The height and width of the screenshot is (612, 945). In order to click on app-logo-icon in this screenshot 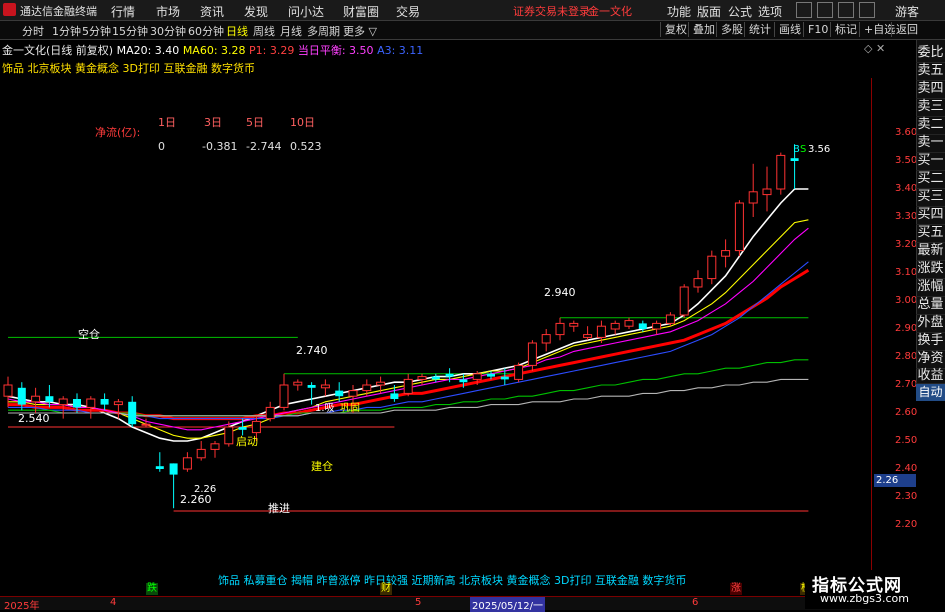, I will do `click(9, 9)`.